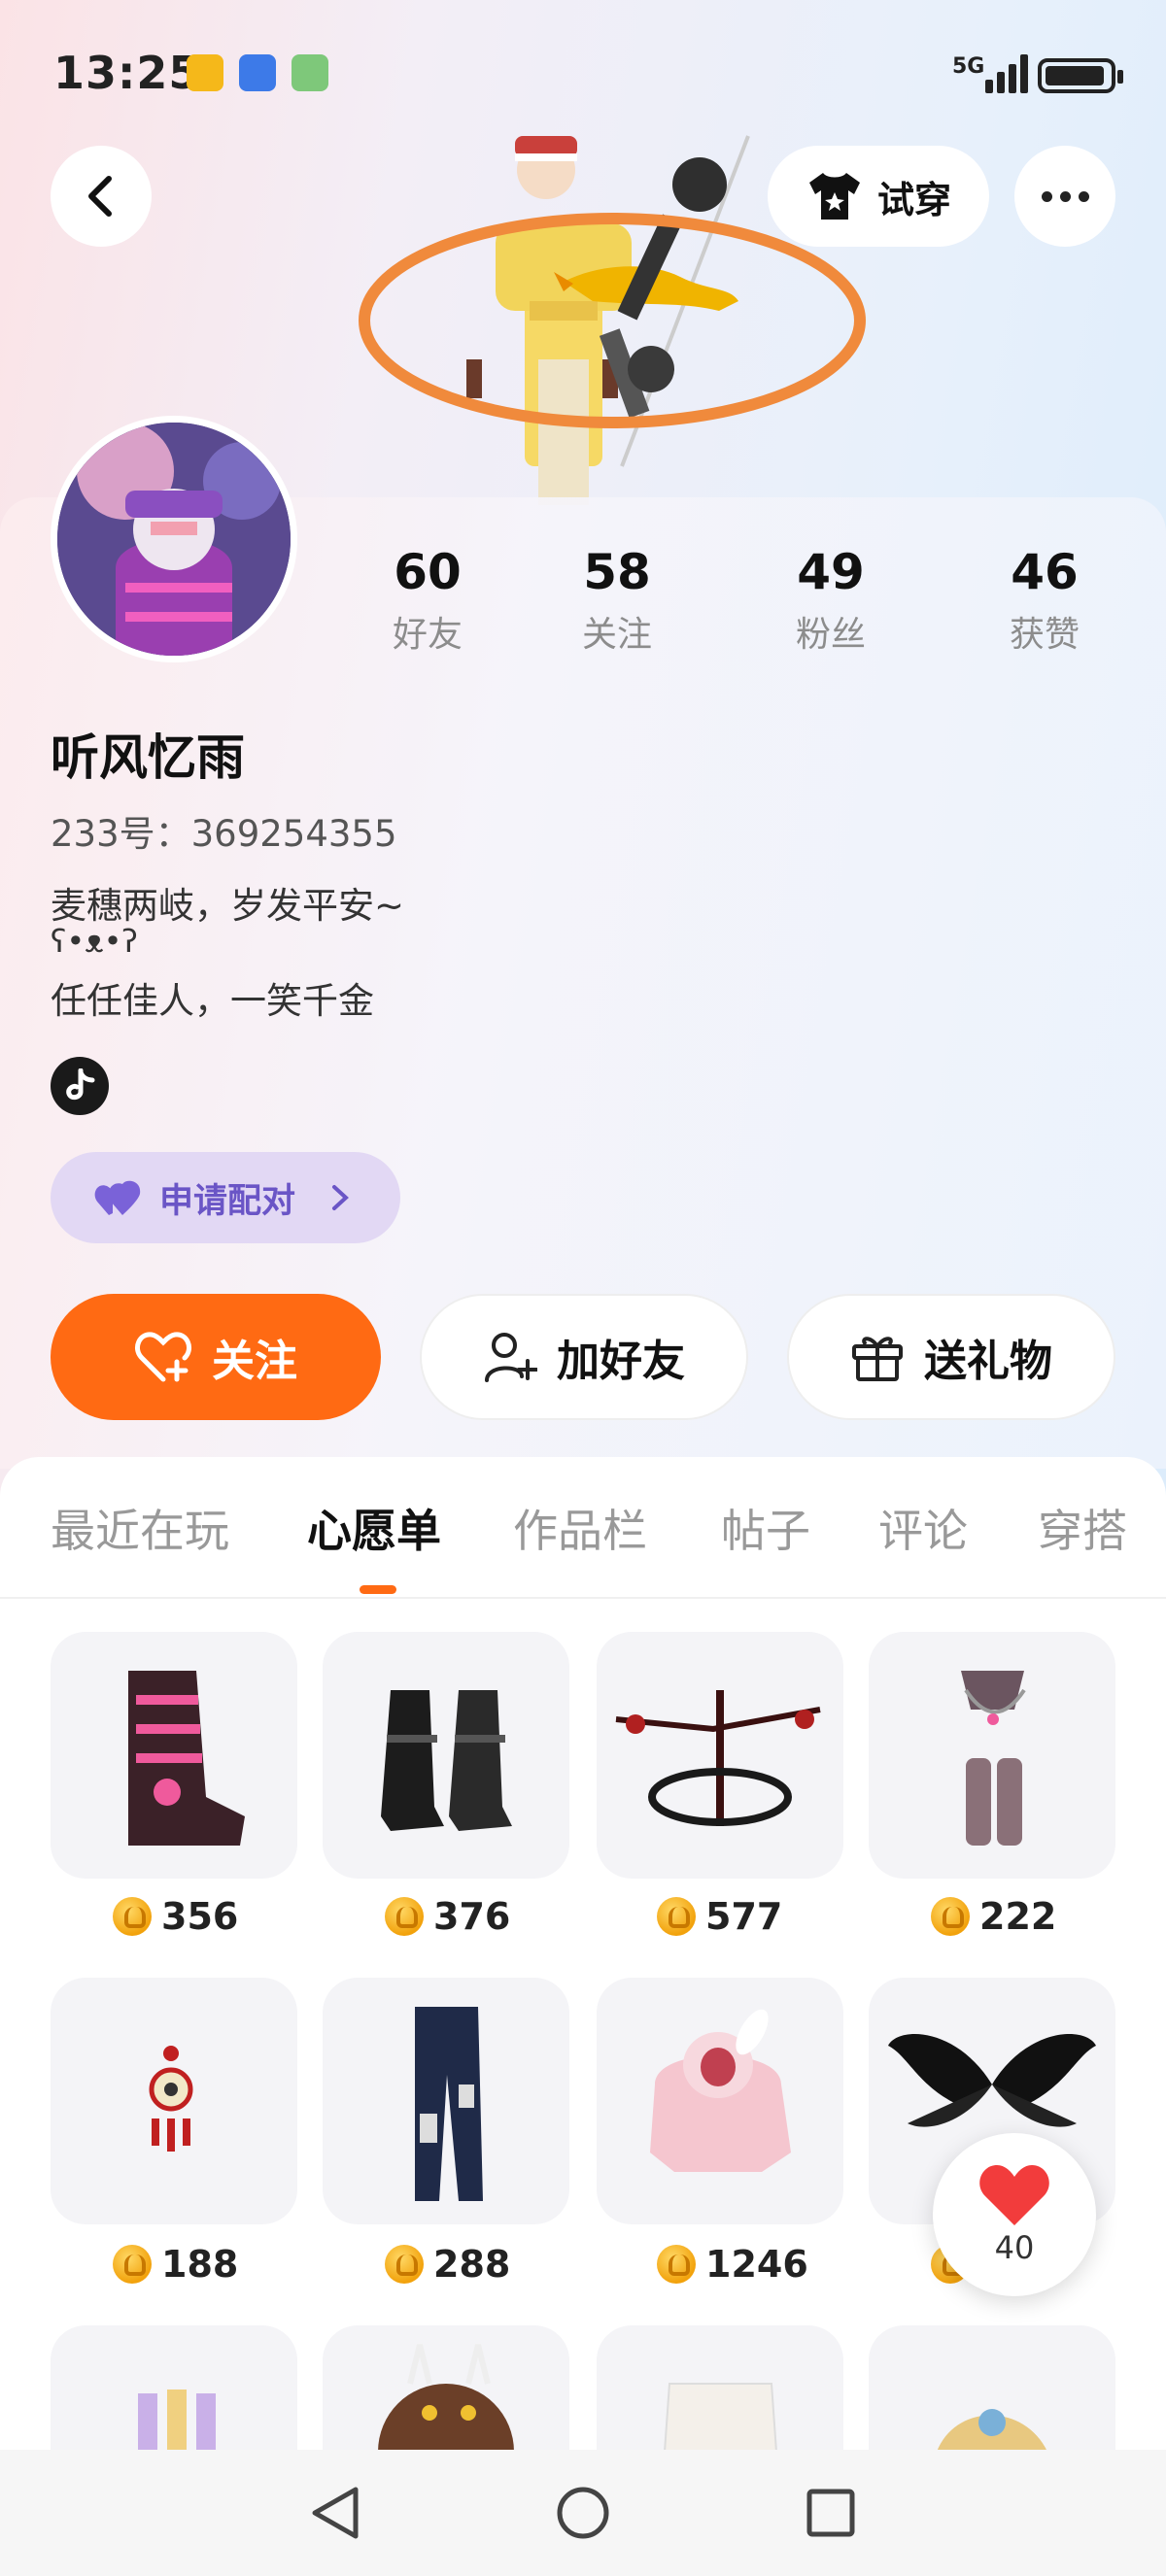 The height and width of the screenshot is (2576, 1166). I want to click on wishlist-price: 577, so click(719, 1916).